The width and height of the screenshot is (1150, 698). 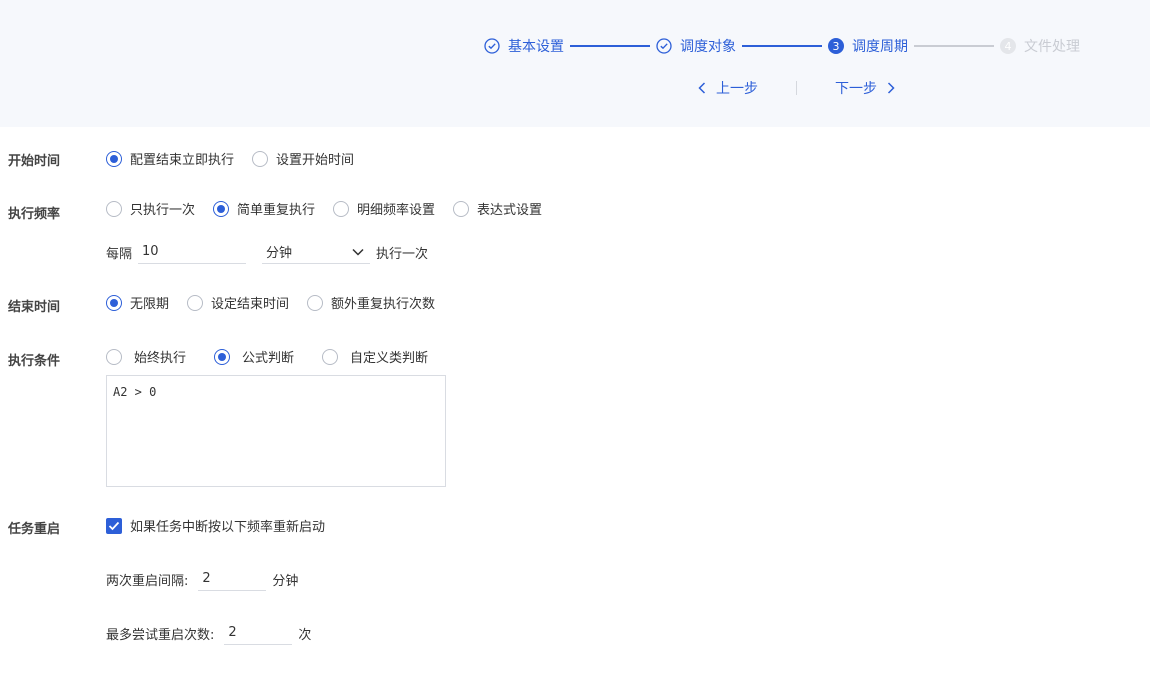 I want to click on radio-detailed-frequency: 明细频率设置, so click(x=384, y=208).